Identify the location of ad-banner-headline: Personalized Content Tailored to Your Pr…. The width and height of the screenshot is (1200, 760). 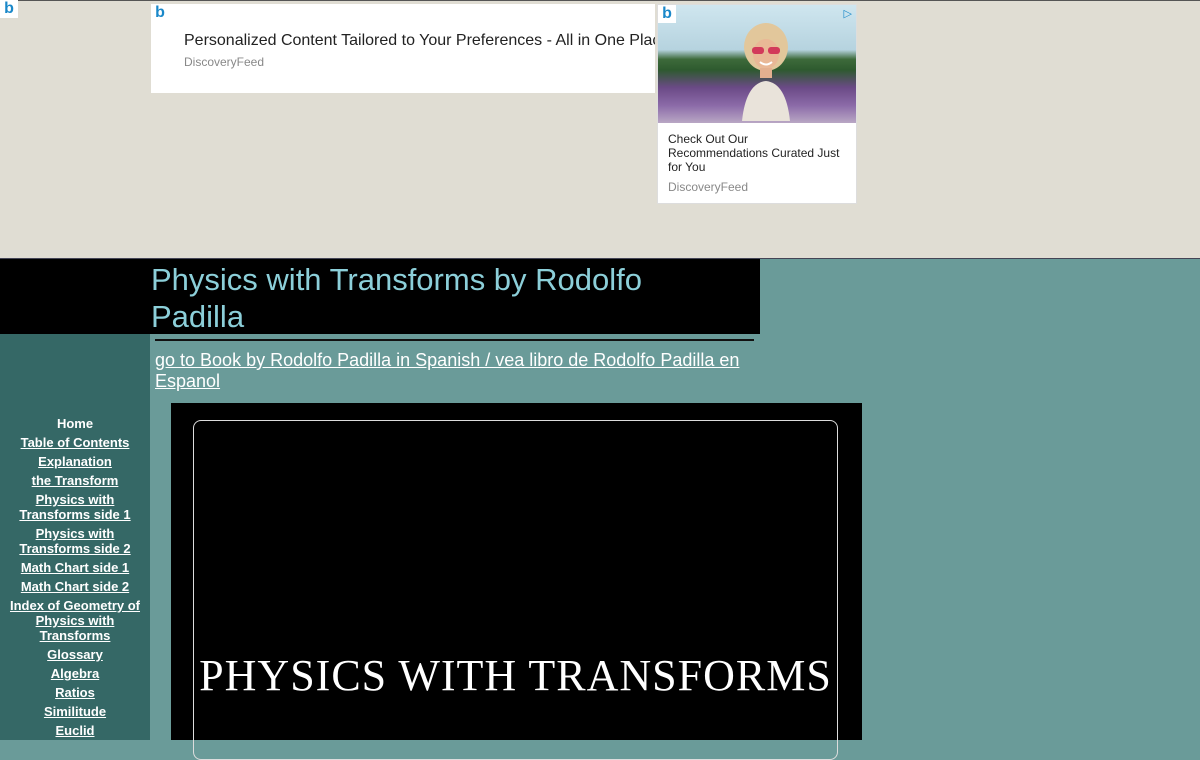
(419, 41).